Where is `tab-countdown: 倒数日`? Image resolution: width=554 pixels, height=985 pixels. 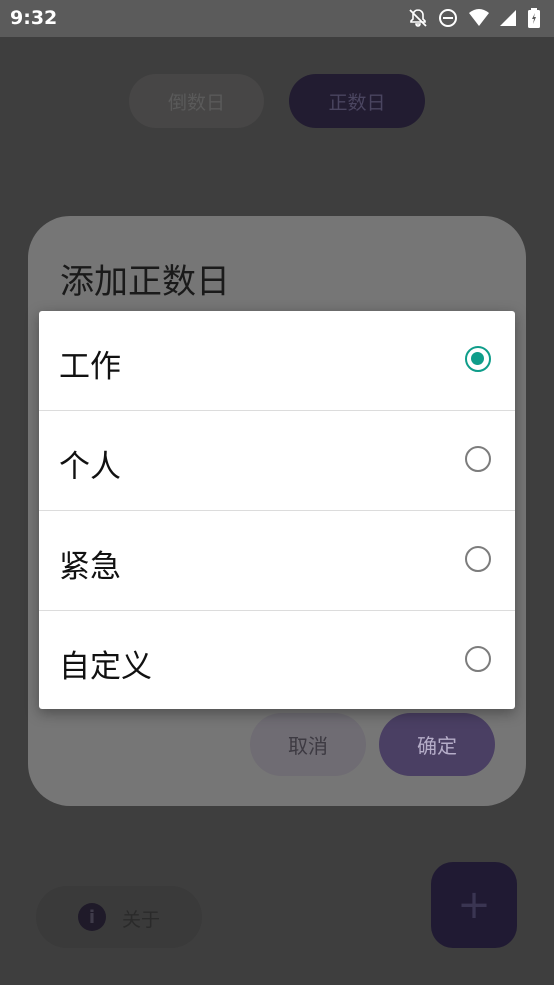
tab-countdown: 倒数日 is located at coordinates (196, 101).